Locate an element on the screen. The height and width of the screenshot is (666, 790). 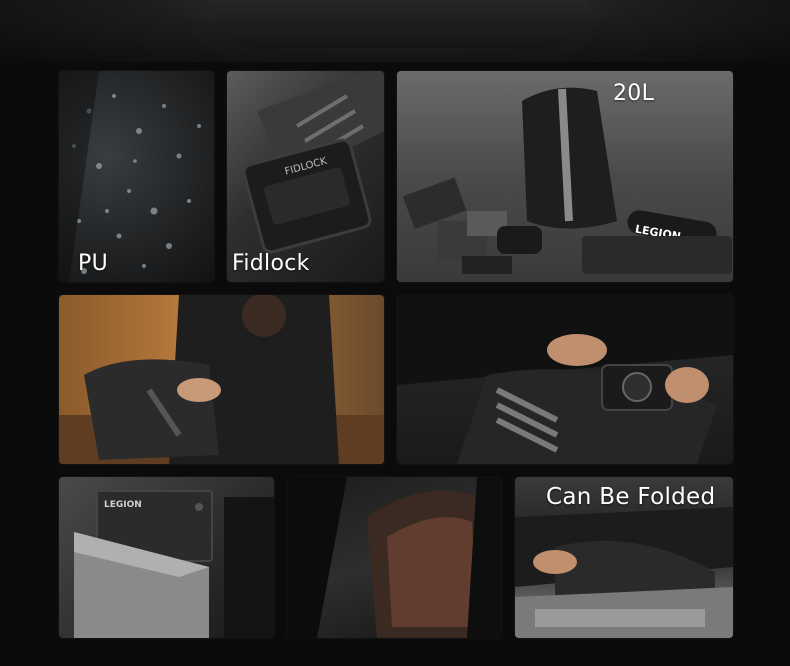
camera-access-photo is located at coordinates (565, 379).